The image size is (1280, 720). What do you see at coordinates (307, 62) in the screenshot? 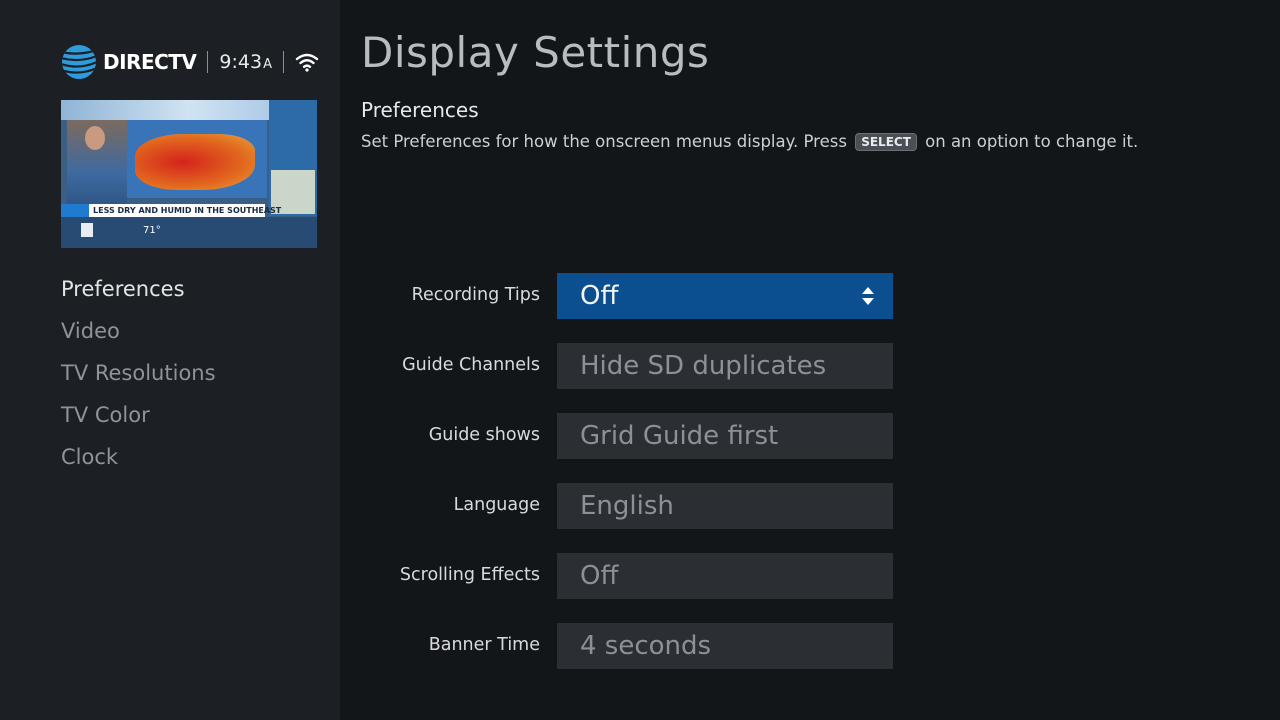
I see `wifi-icon` at bounding box center [307, 62].